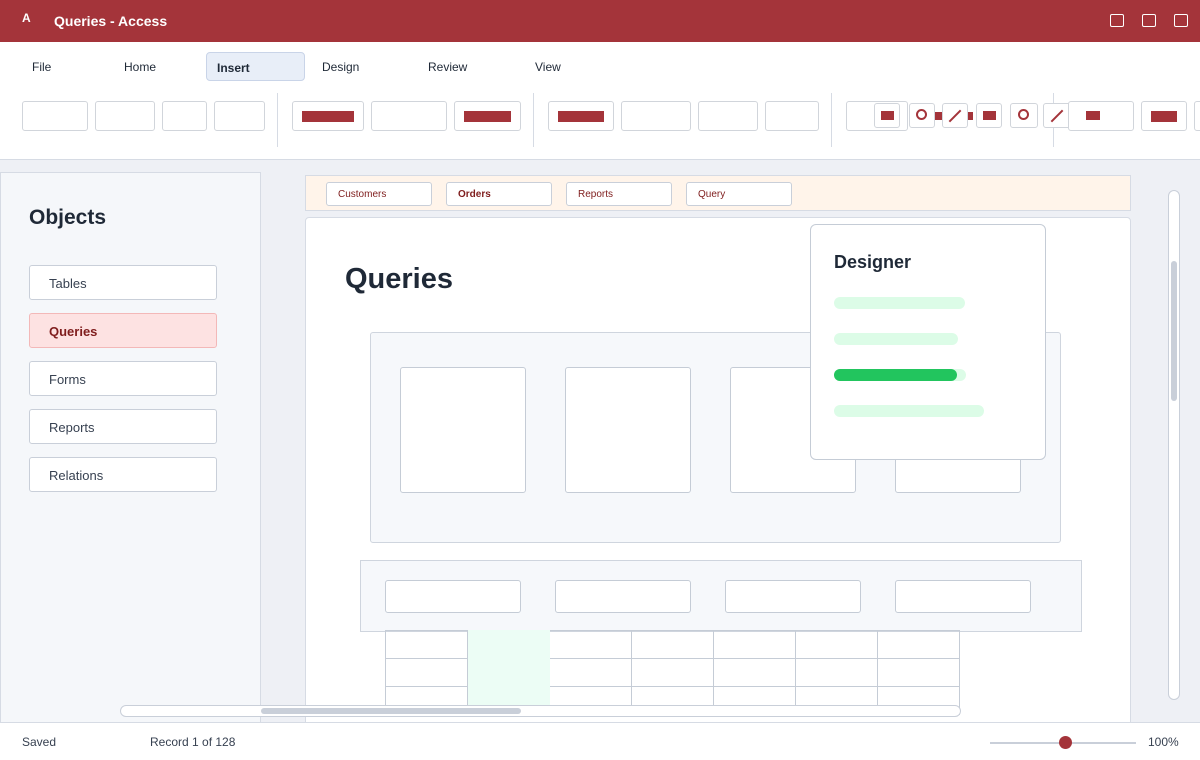 This screenshot has width=1200, height=760. Describe the element at coordinates (1117, 20) in the screenshot. I see `window-minimize-icon` at that location.